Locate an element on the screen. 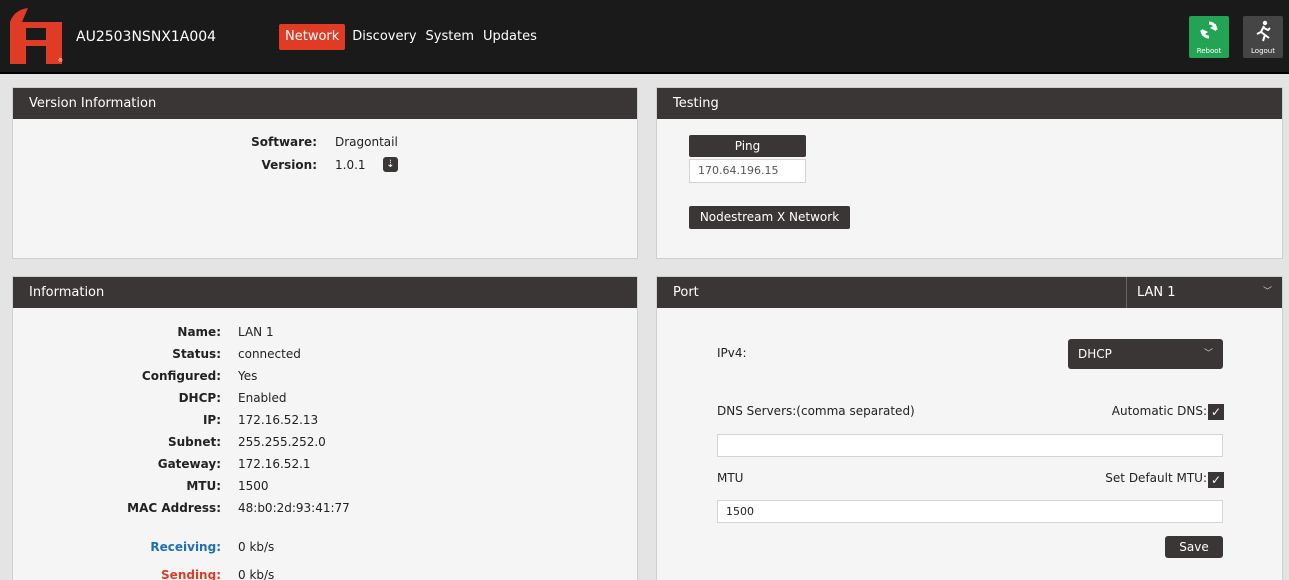  info-row-value: 48:b0:2d:93:41:77 is located at coordinates (294, 508).